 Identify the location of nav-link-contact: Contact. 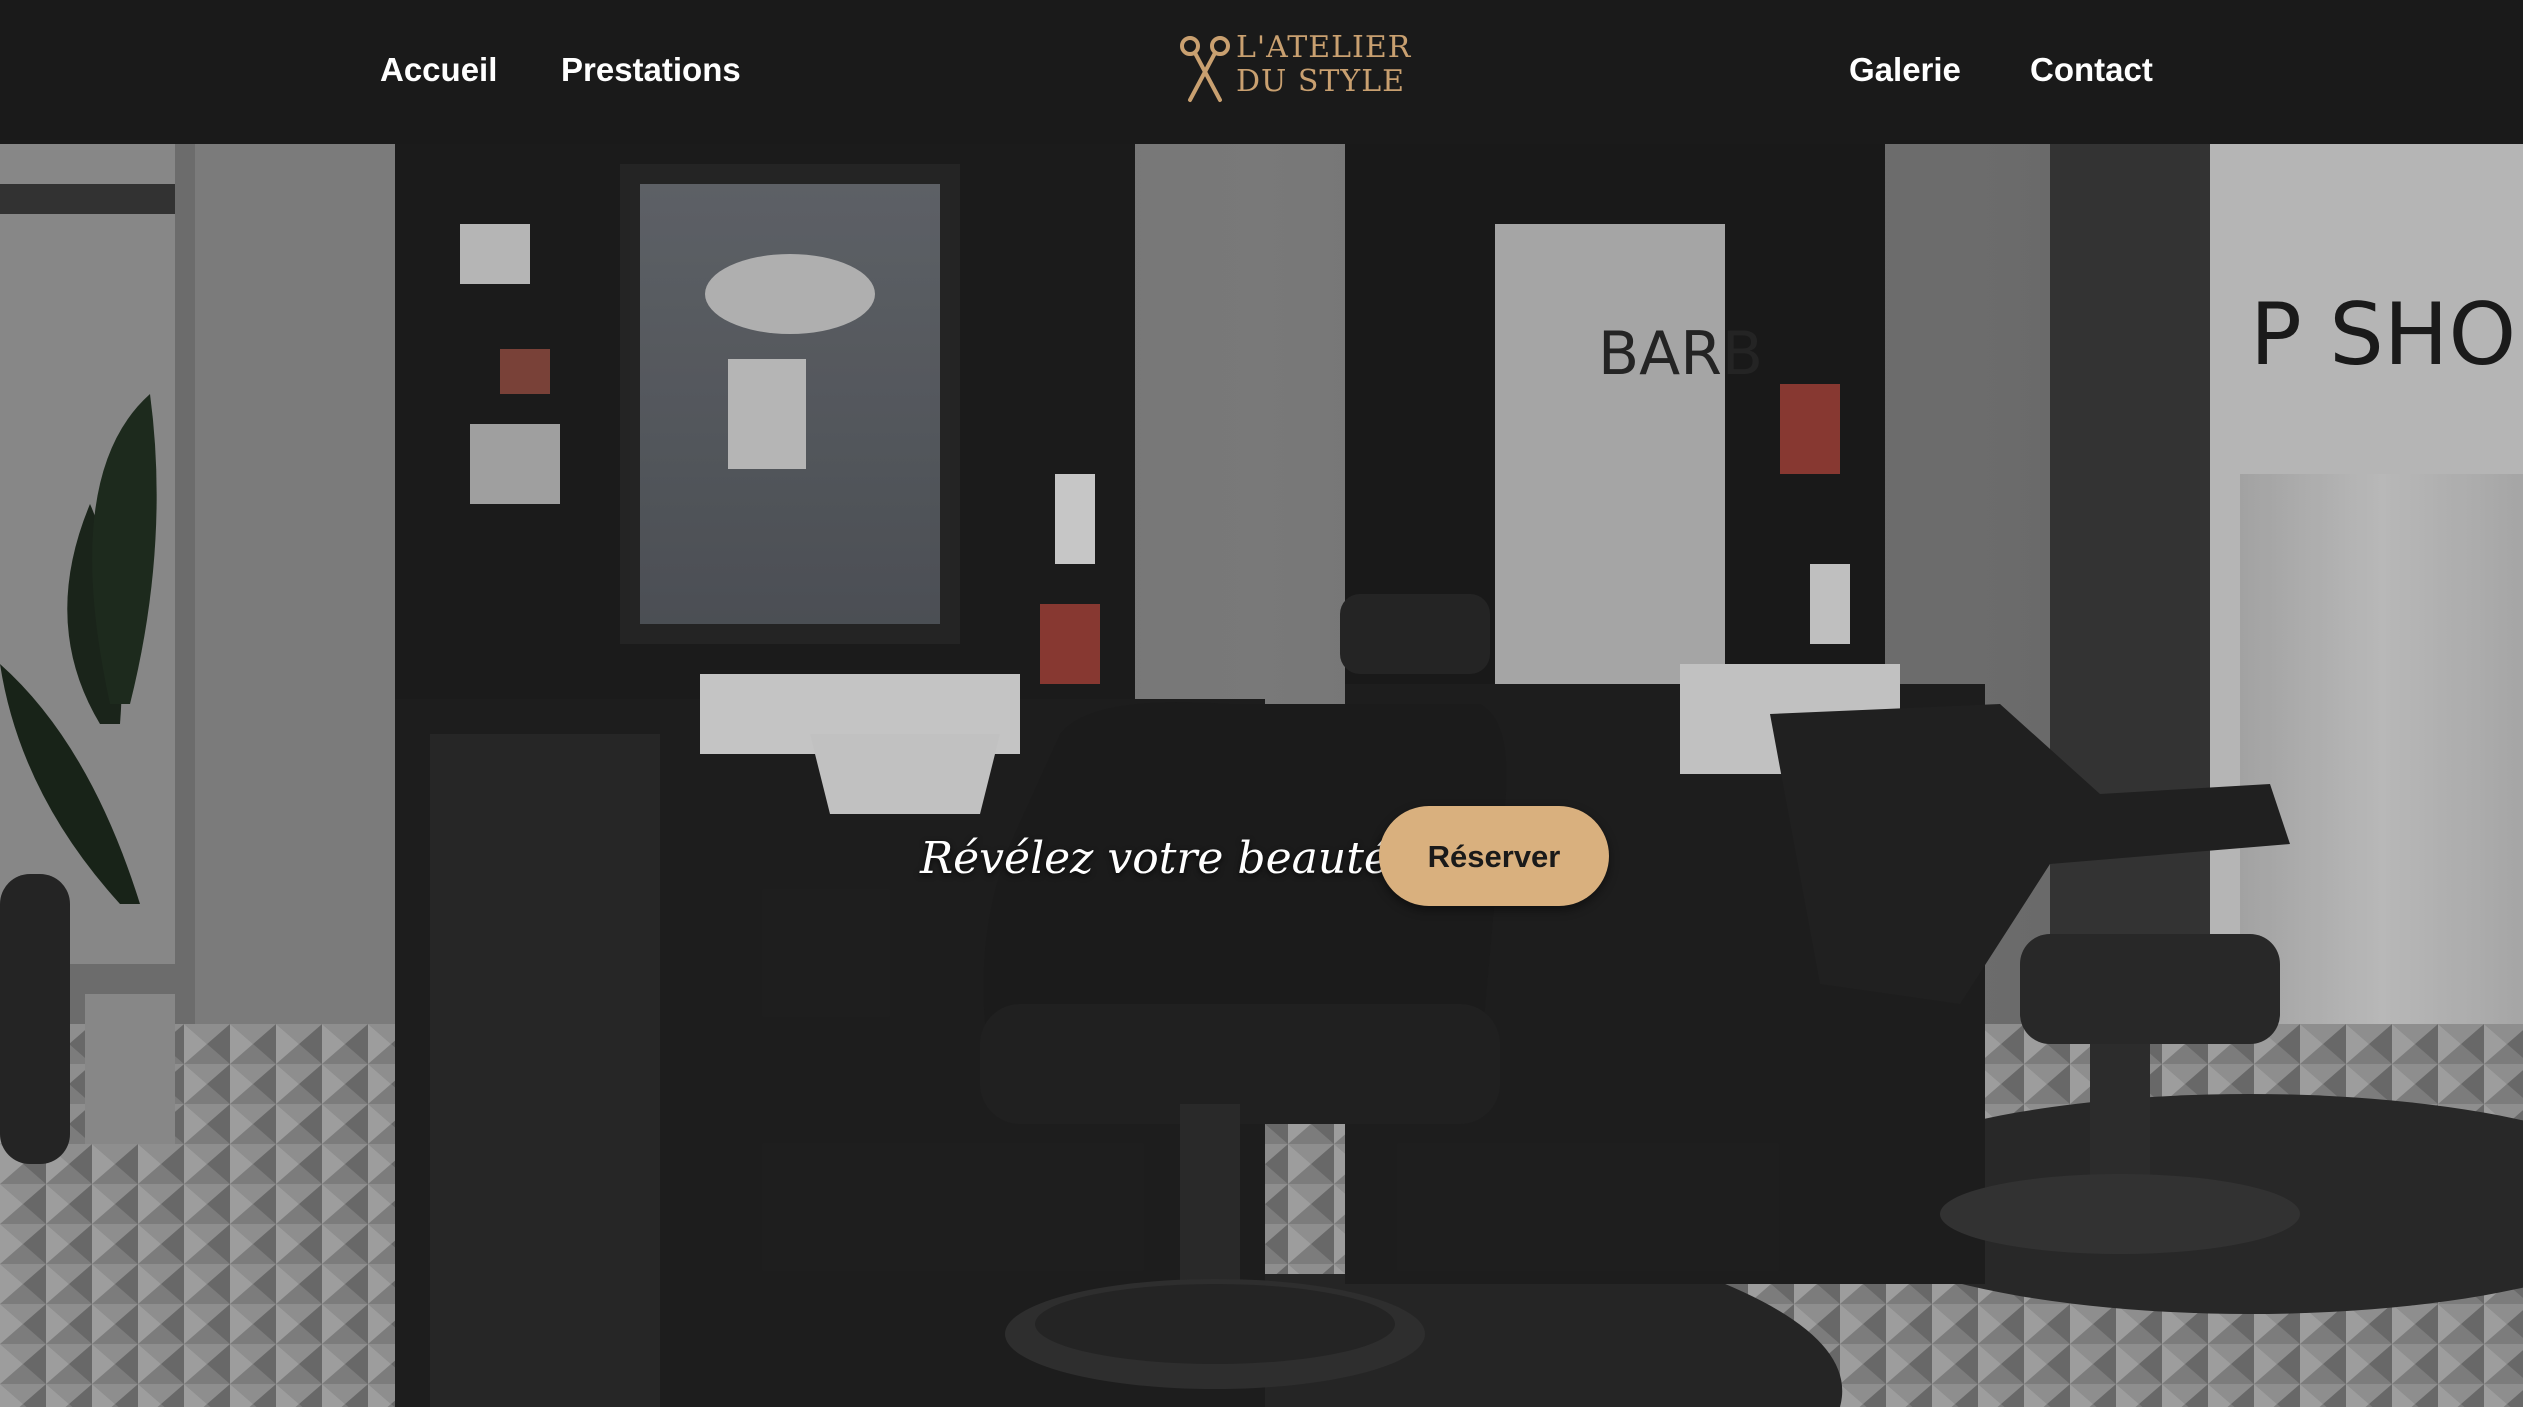
(2091, 70).